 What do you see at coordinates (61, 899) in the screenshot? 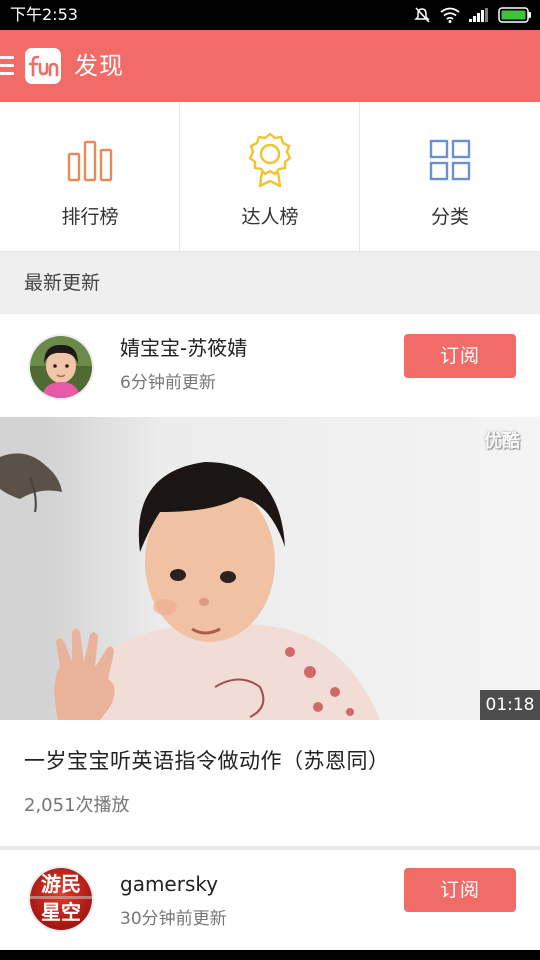
I see `avatar: 游民 星空` at bounding box center [61, 899].